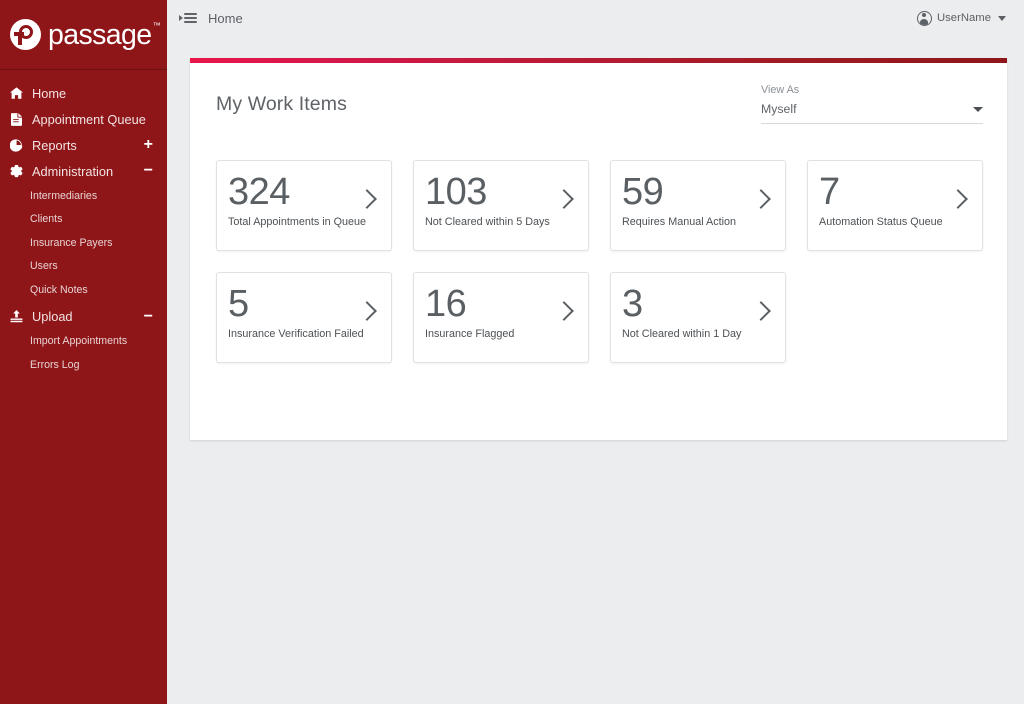  What do you see at coordinates (16, 316) in the screenshot?
I see `upload-icon` at bounding box center [16, 316].